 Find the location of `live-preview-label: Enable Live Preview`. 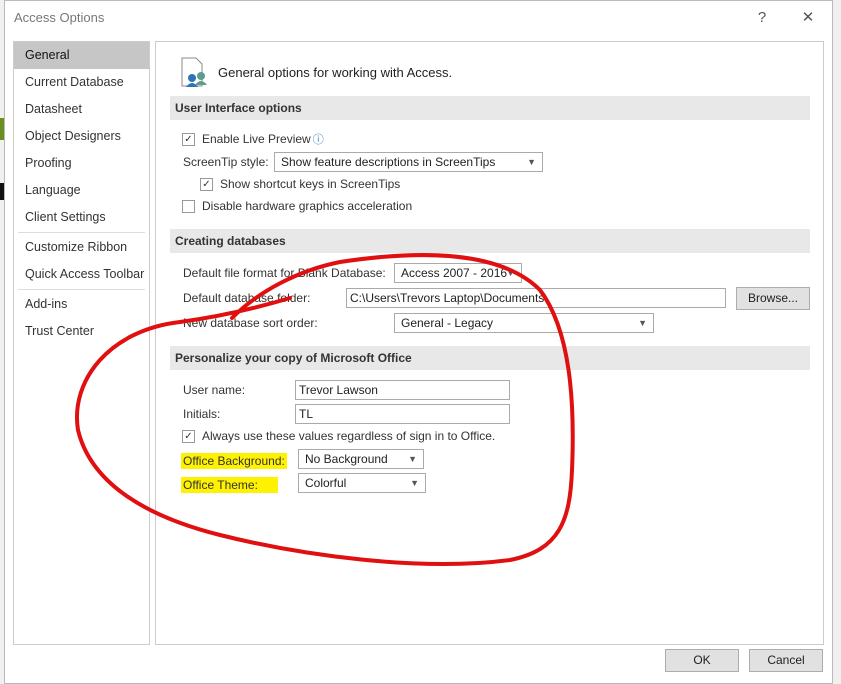

live-preview-label: Enable Live Preview is located at coordinates (256, 139).